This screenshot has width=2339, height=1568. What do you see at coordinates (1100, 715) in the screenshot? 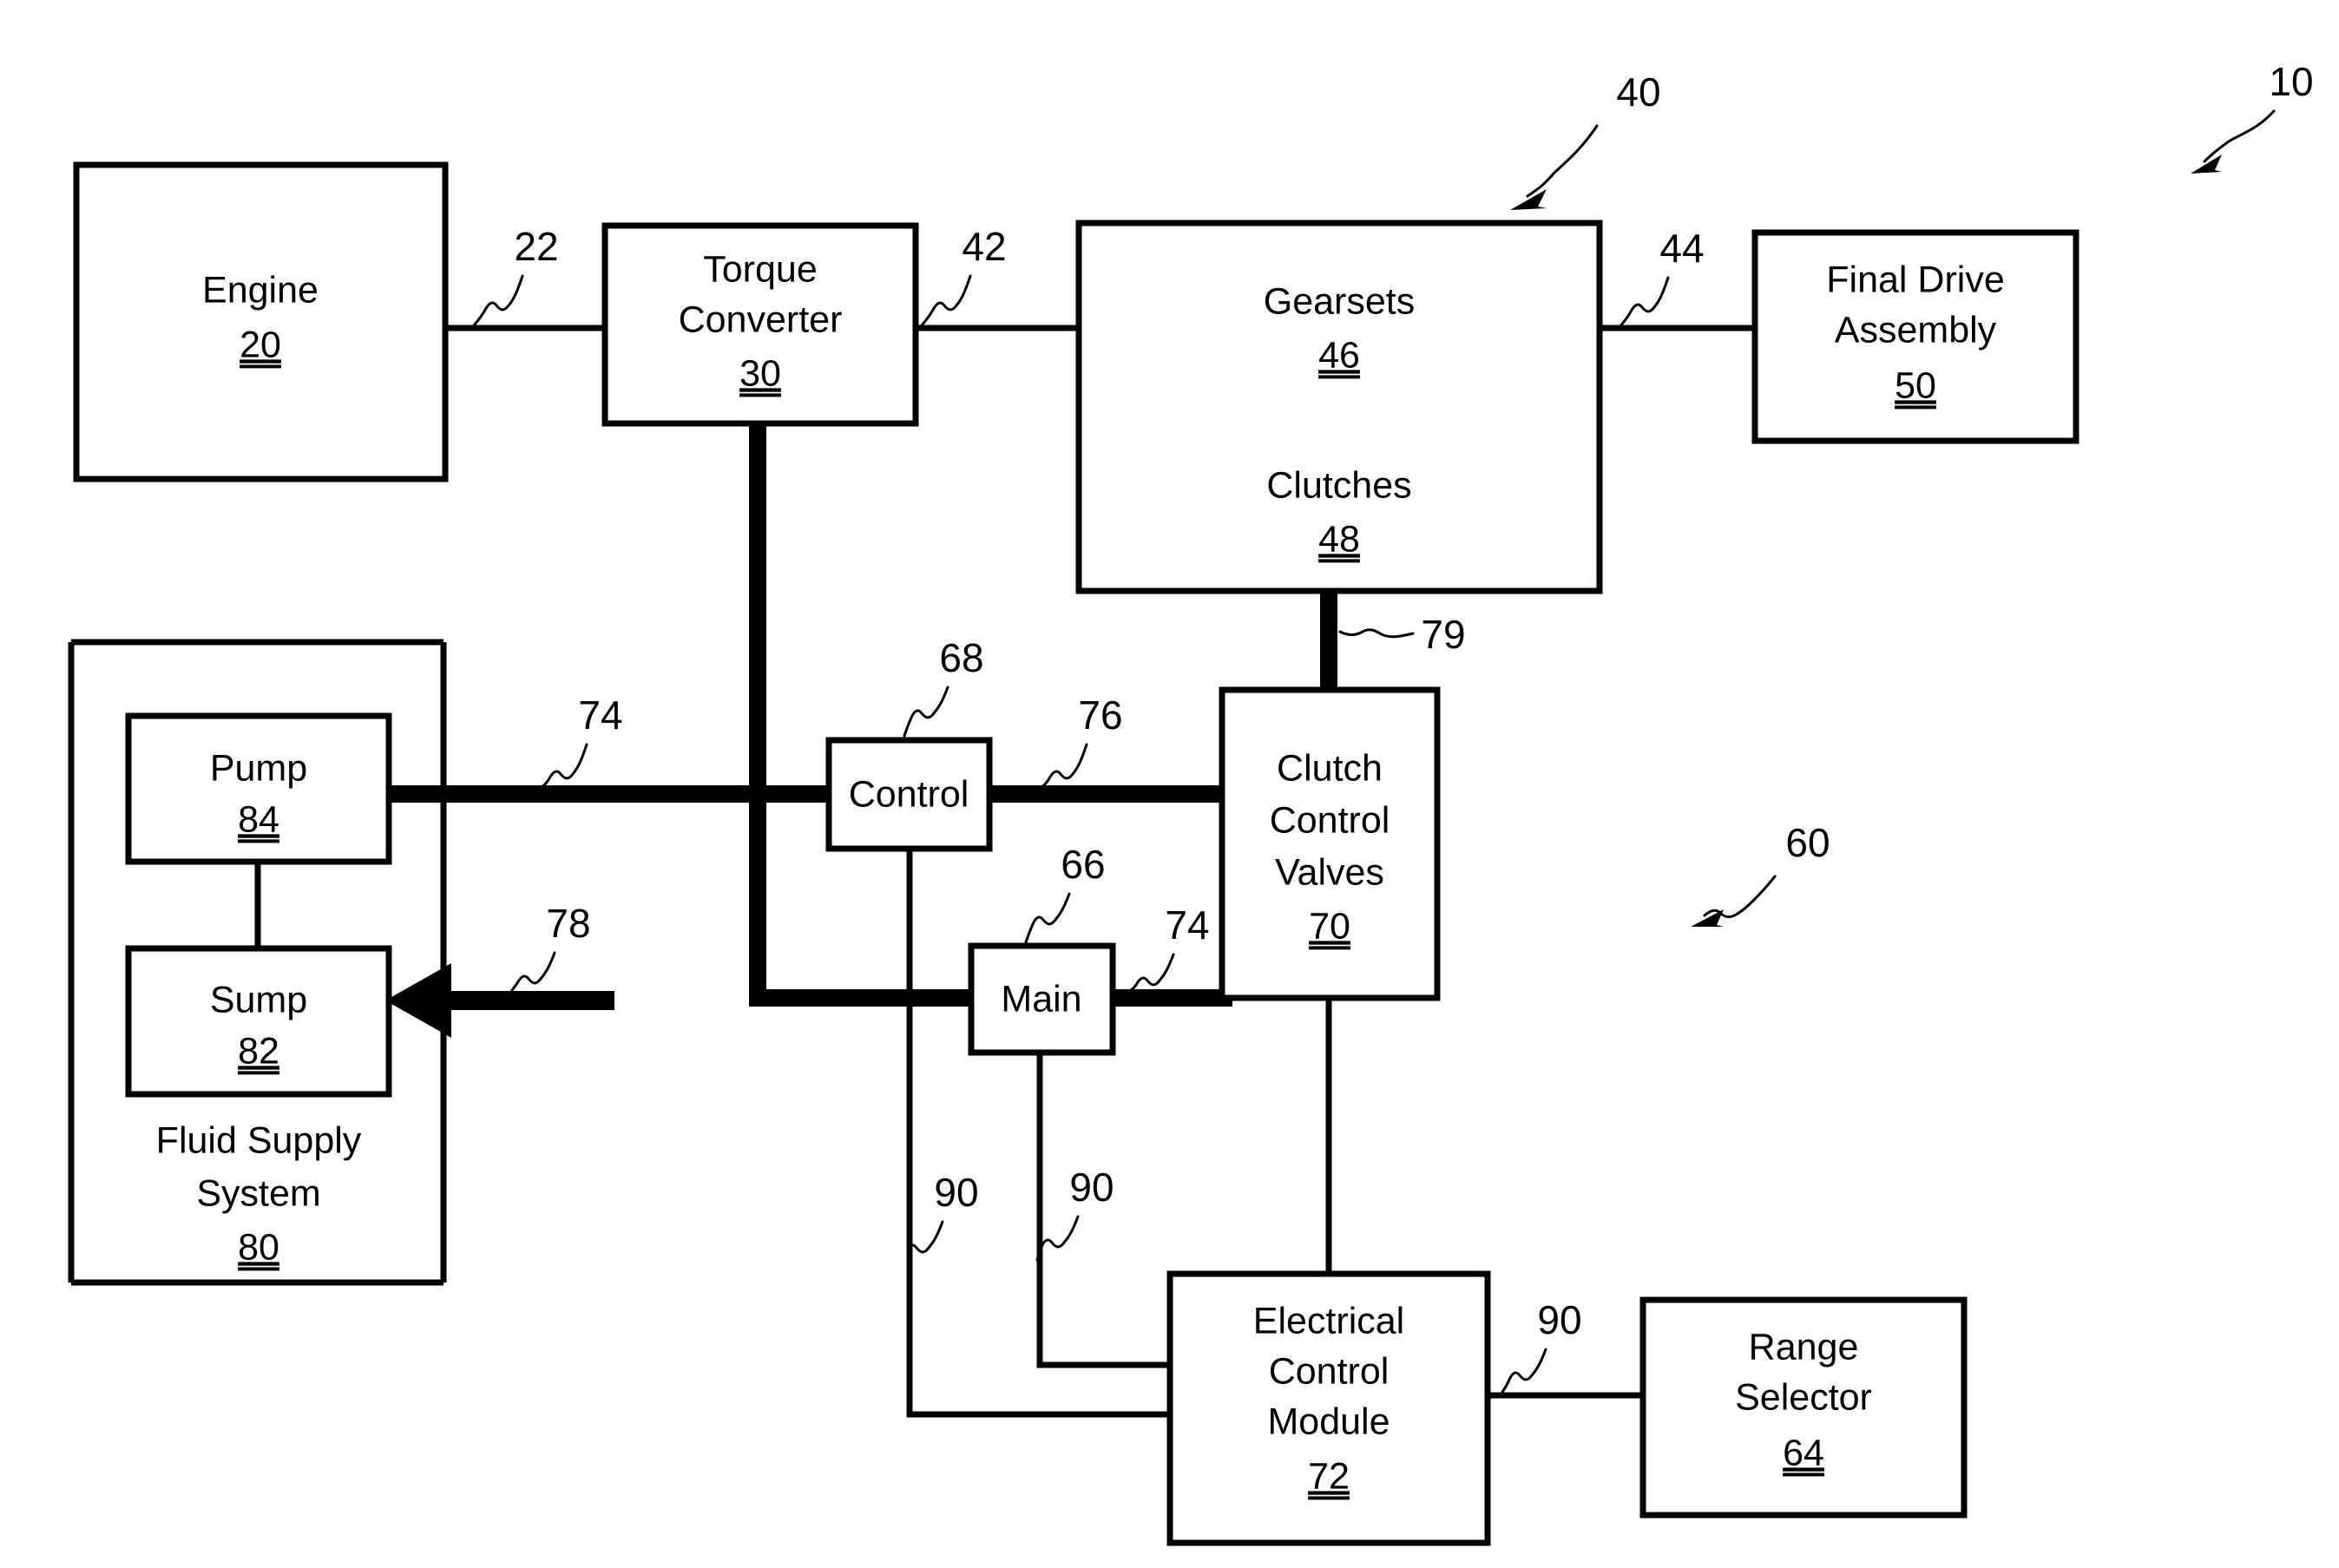
I see `ref-76-text: 76` at bounding box center [1100, 715].